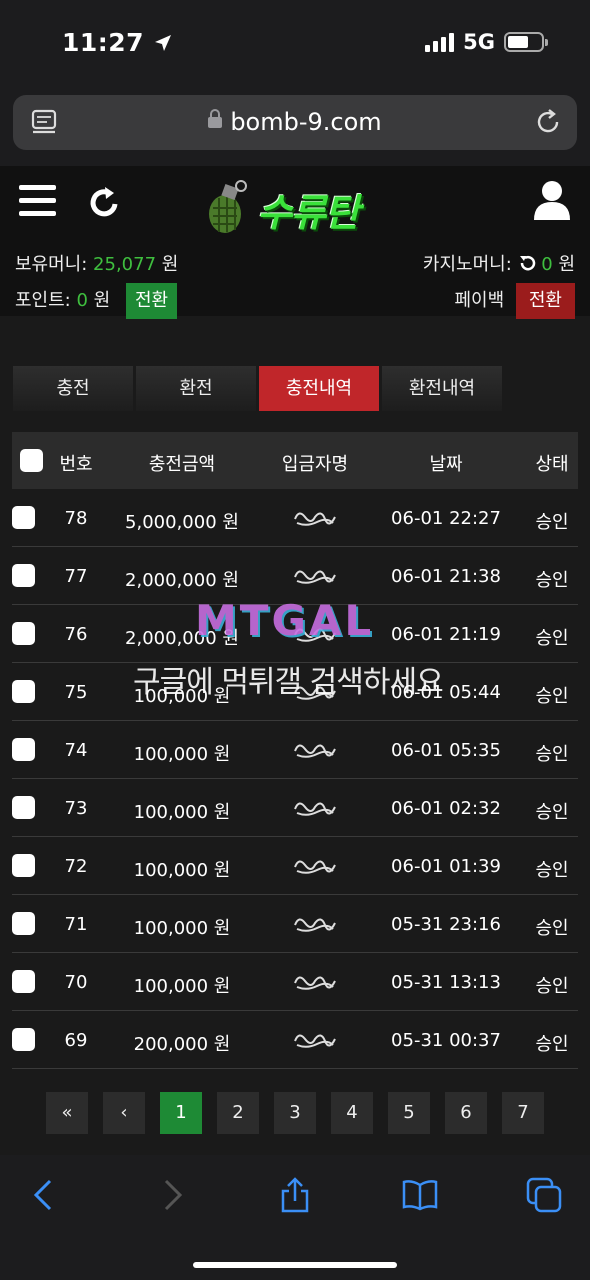 The width and height of the screenshot is (590, 1280). Describe the element at coordinates (76, 808) in the screenshot. I see `row-number: 73` at that location.